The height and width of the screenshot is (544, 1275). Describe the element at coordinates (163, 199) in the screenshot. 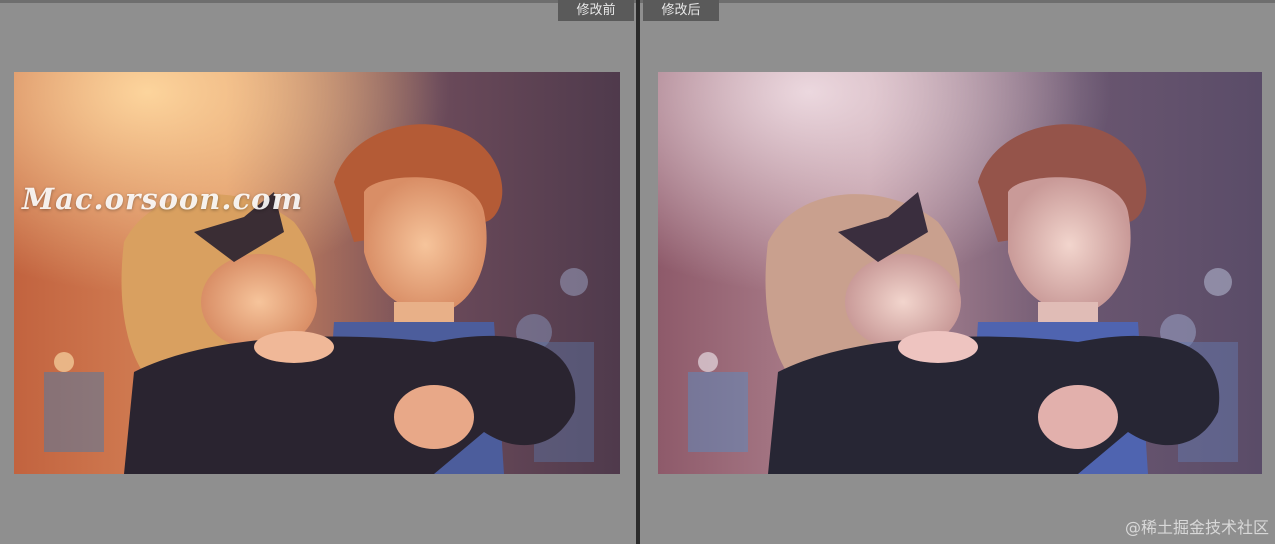

I see `watermark-text: Mac.orsoon.com` at that location.